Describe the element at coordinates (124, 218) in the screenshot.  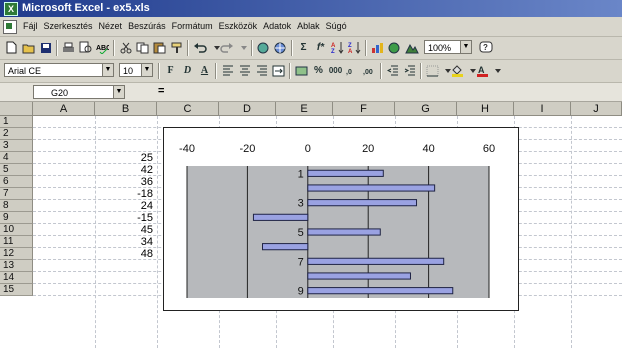
I see `cell-b9: -15` at that location.